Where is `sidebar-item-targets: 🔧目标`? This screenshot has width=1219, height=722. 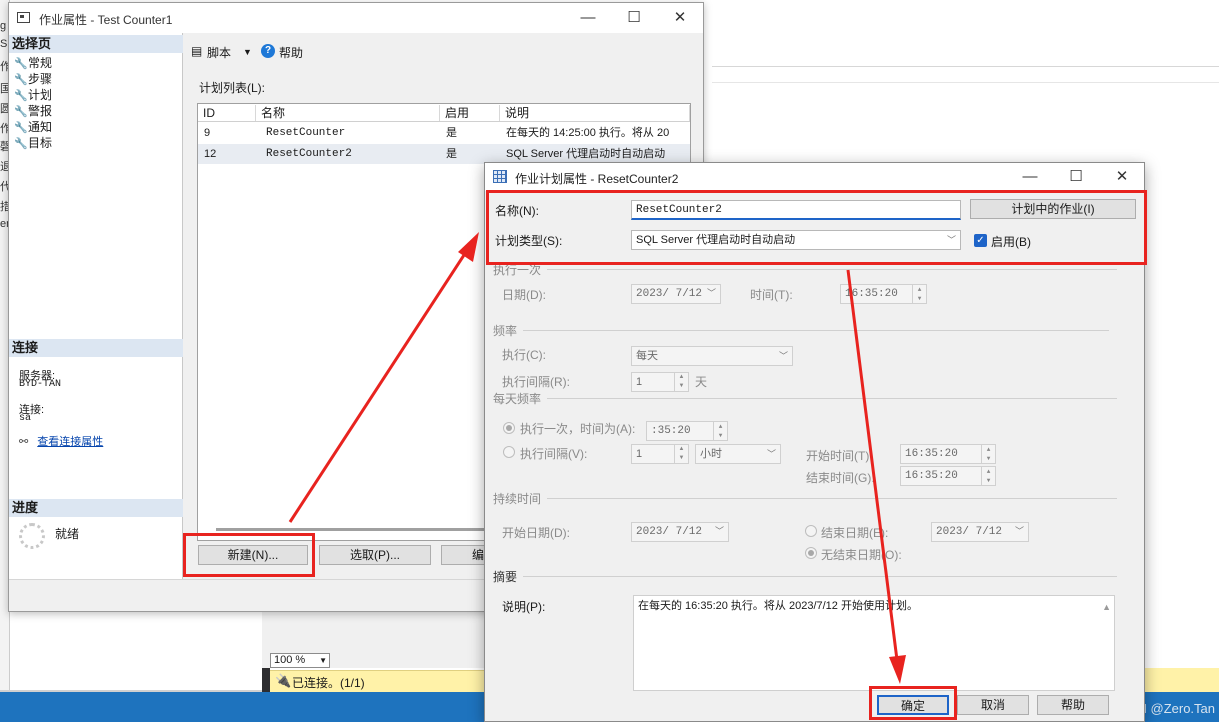 sidebar-item-targets: 🔧目标 is located at coordinates (33, 143).